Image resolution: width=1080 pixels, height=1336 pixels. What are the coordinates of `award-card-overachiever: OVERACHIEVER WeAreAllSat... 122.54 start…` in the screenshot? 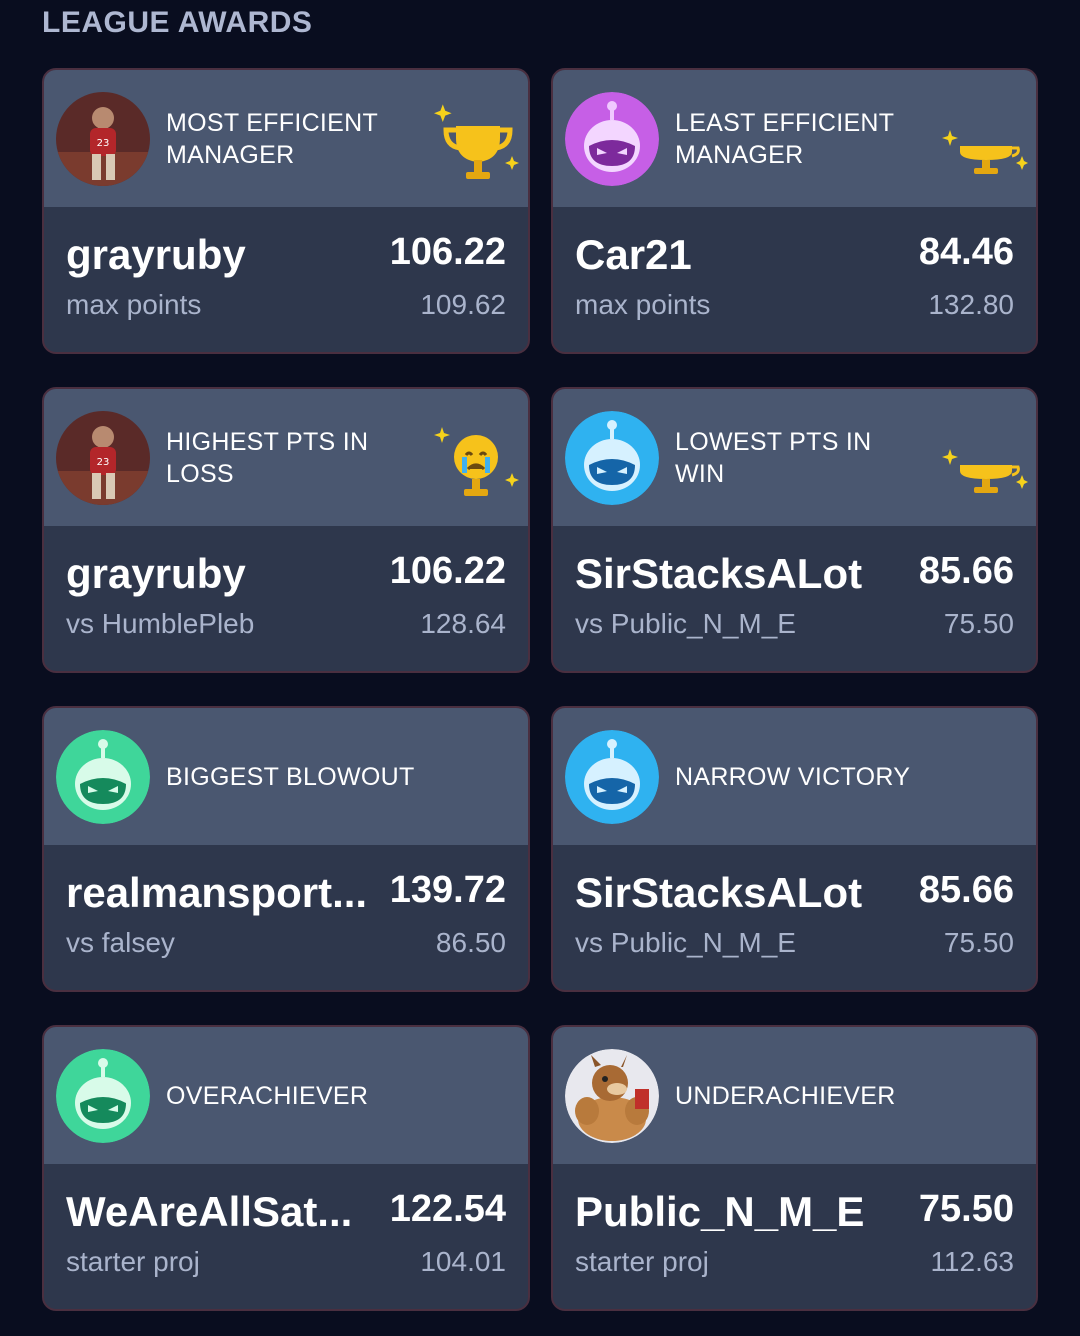 It's located at (286, 1168).